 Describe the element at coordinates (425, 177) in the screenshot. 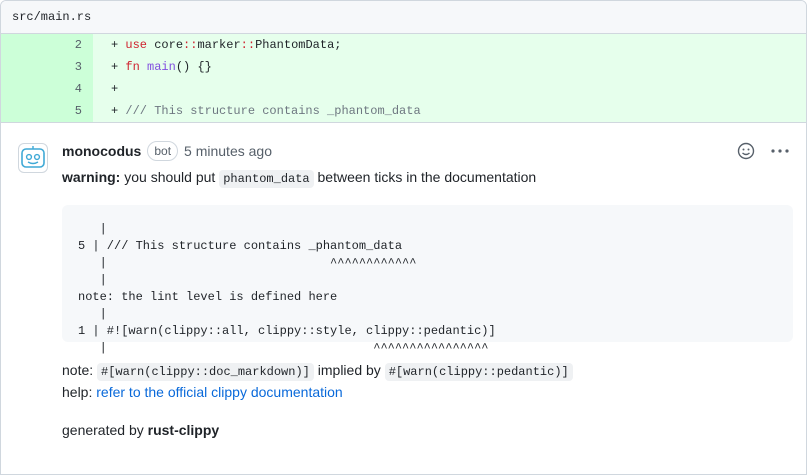

I see `warning-text: between ticks in the documentation` at that location.